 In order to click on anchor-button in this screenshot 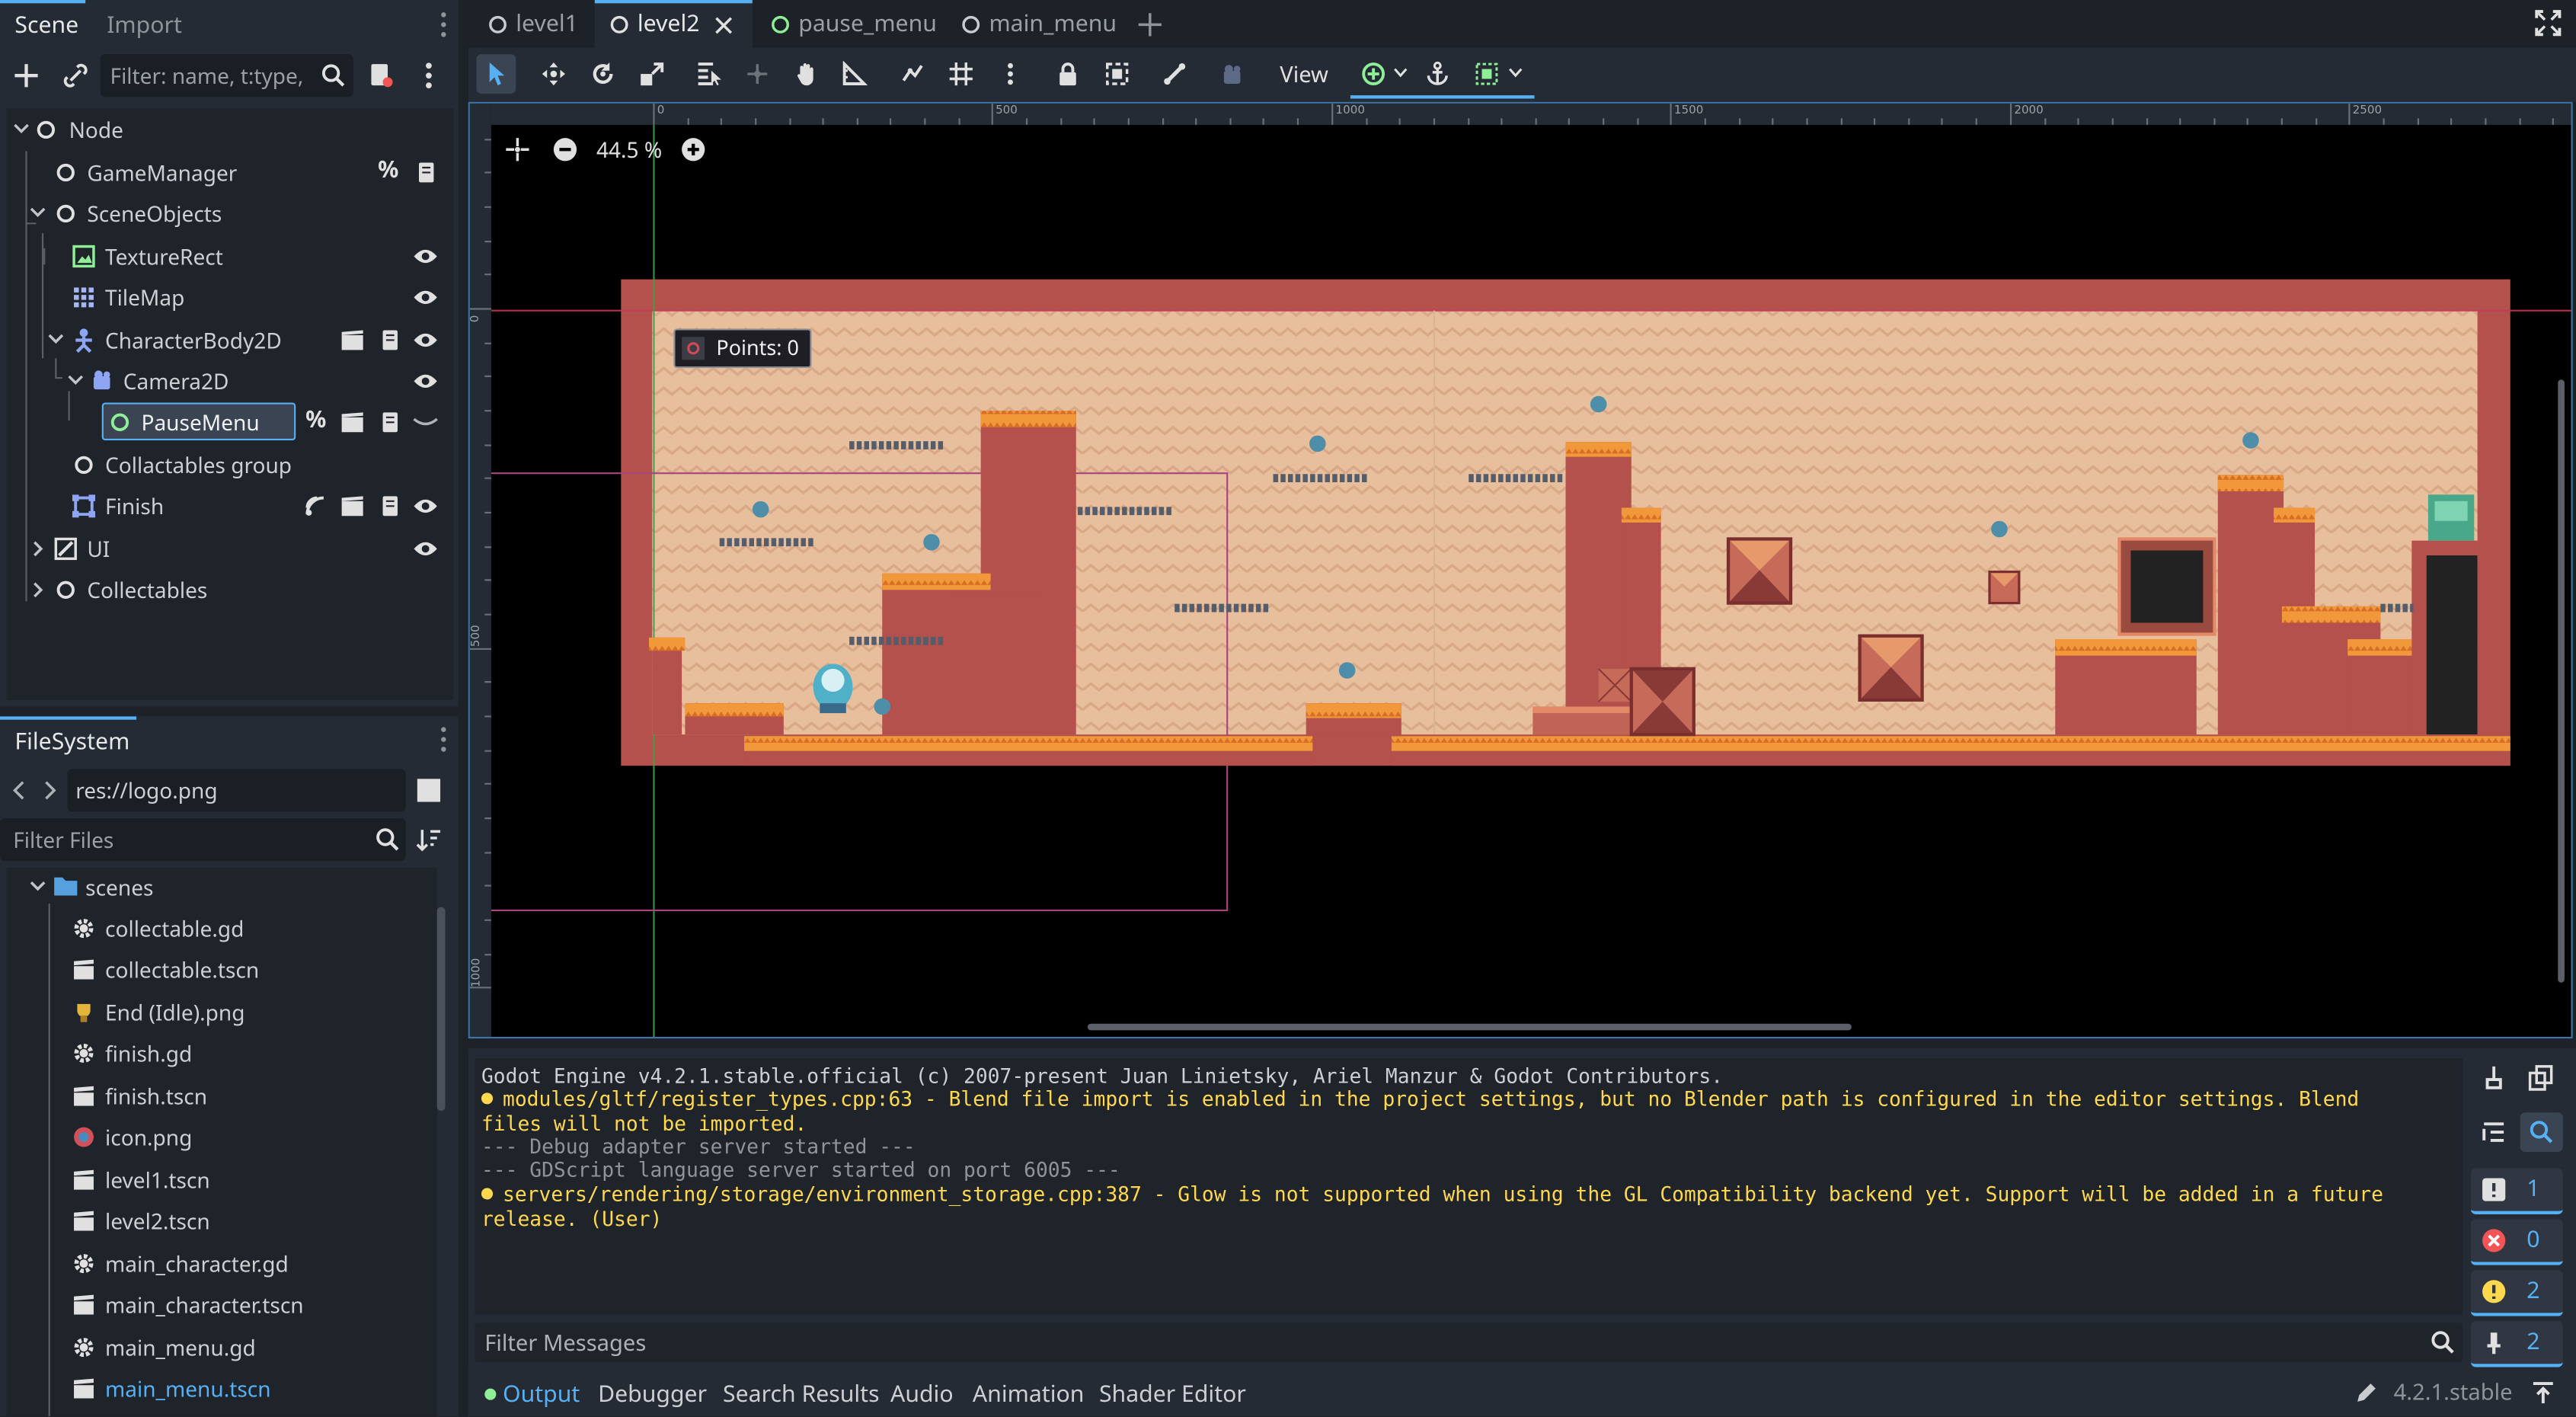, I will do `click(1437, 74)`.